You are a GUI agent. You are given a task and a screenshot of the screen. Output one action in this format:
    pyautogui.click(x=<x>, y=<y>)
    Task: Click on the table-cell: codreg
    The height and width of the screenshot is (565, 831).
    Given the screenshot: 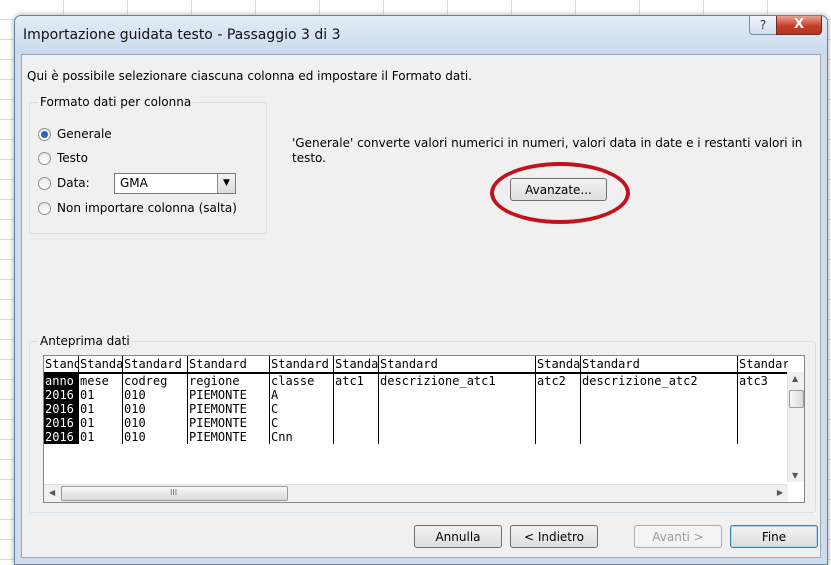 What is the action you would take?
    pyautogui.click(x=155, y=381)
    